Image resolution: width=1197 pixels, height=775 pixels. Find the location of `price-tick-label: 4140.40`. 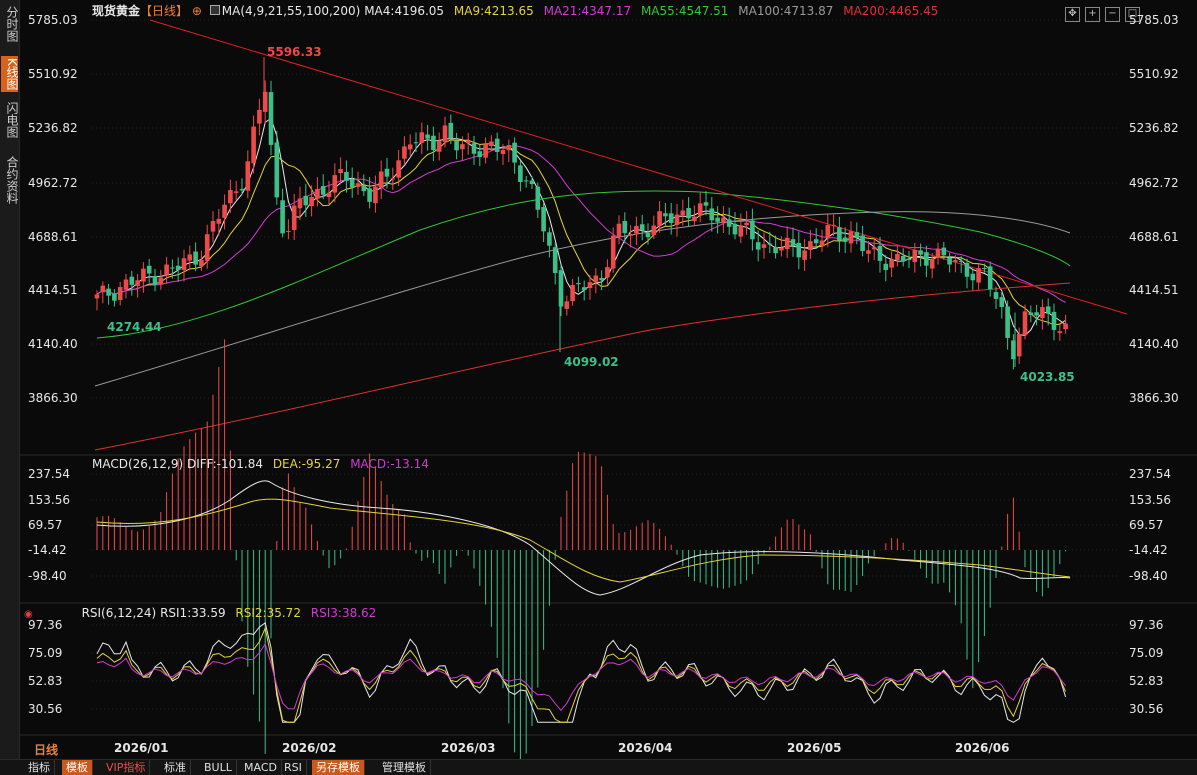

price-tick-label: 4140.40 is located at coordinates (1154, 344).